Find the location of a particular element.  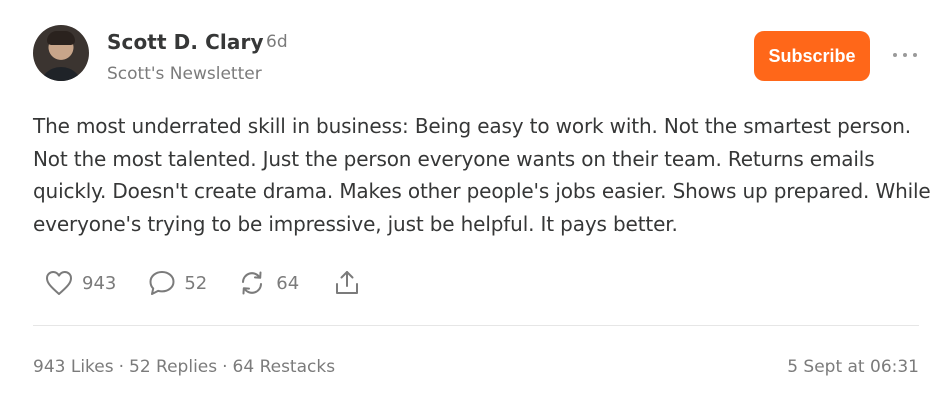

post-actions: 943 52 64 is located at coordinates (203, 283).